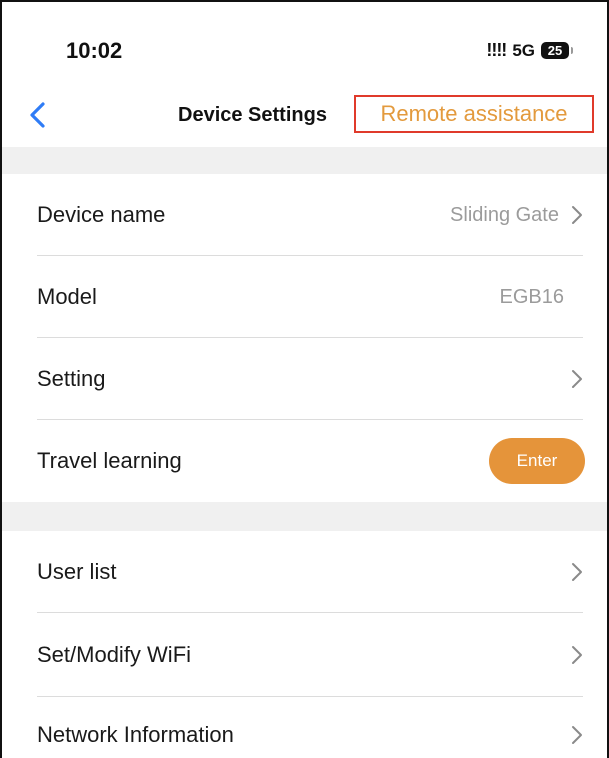 The image size is (609, 758). What do you see at coordinates (504, 214) in the screenshot?
I see `device-name-value: Sliding Gate` at bounding box center [504, 214].